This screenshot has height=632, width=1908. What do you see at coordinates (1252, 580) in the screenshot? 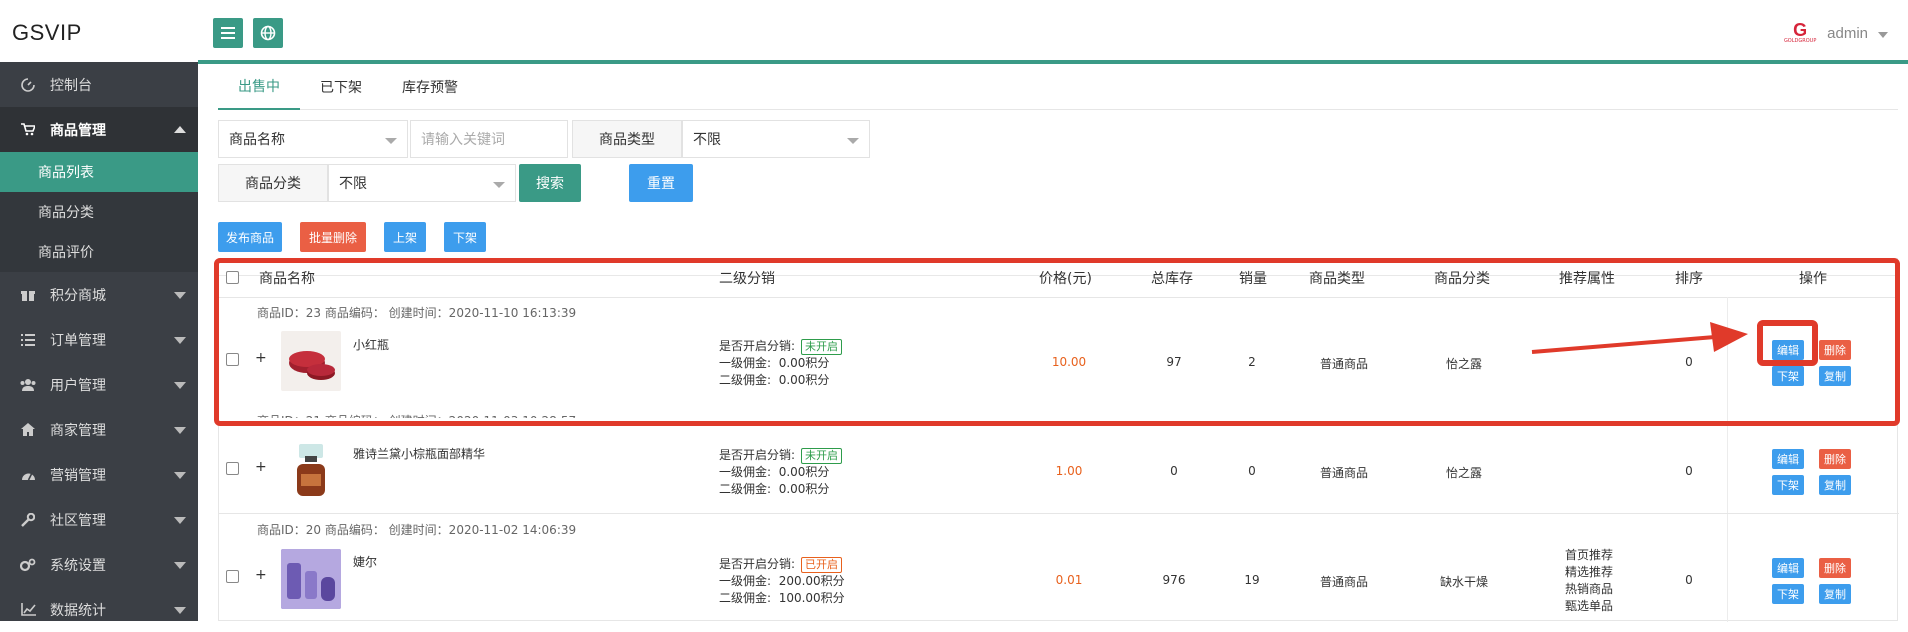
I see `sales: 19` at bounding box center [1252, 580].